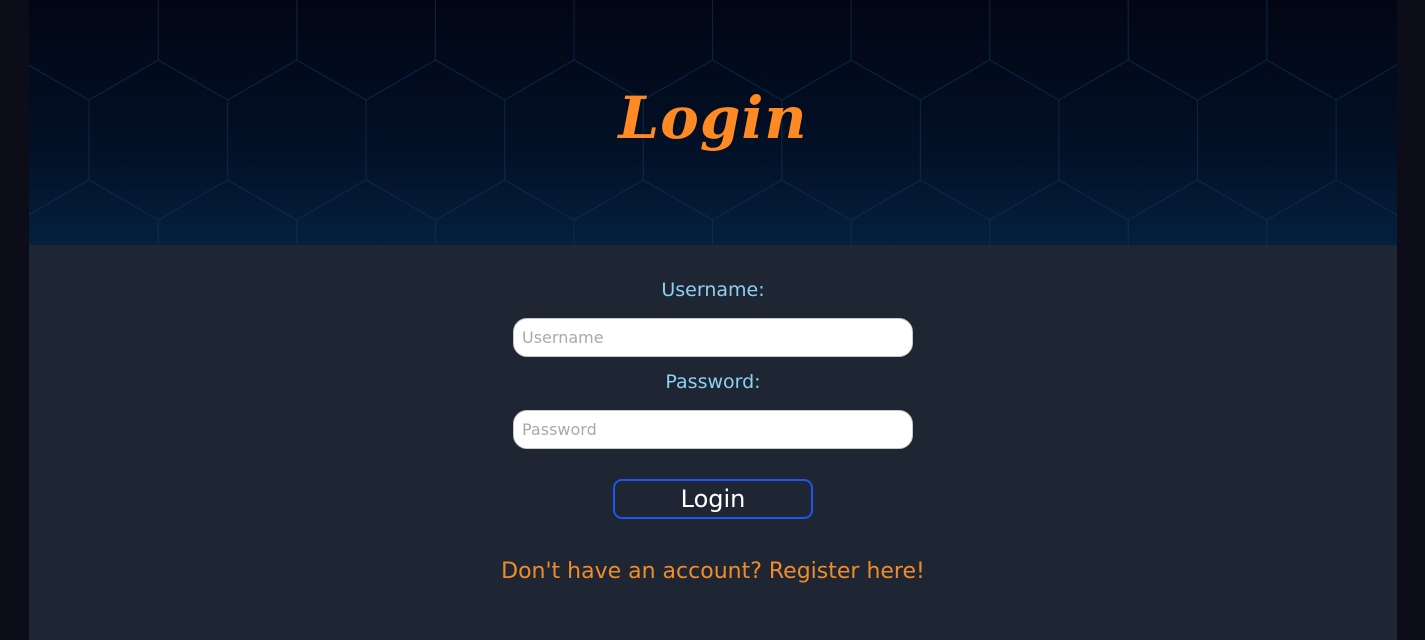 The image size is (1425, 640). What do you see at coordinates (713, 499) in the screenshot?
I see `login-button: Login` at bounding box center [713, 499].